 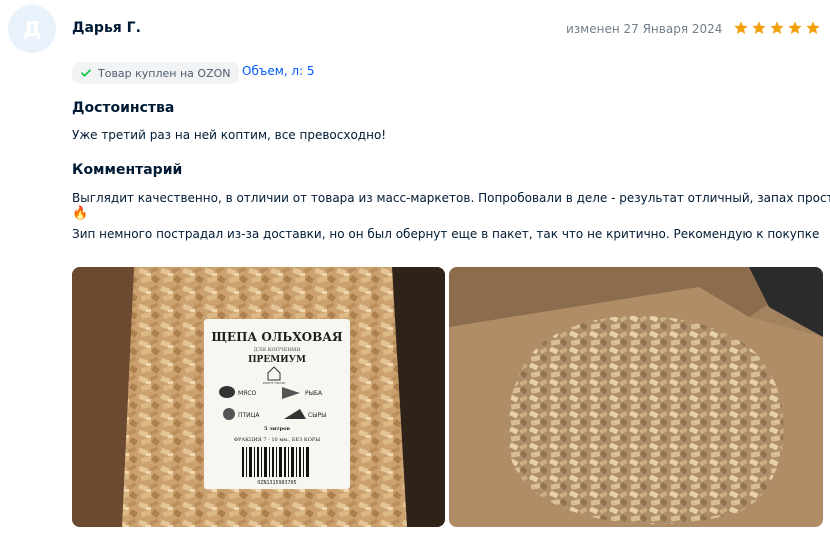 I want to click on label-brand: PROFIT HOUSE, so click(x=274, y=383).